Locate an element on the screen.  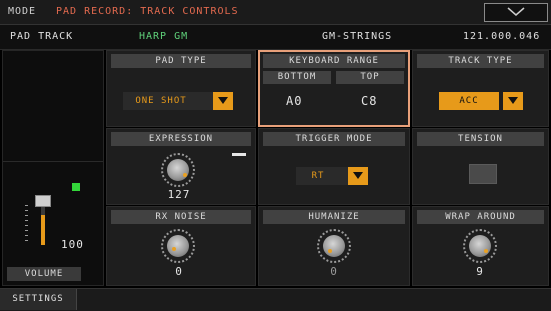
track-type-select: ACC is located at coordinates (485, 101).